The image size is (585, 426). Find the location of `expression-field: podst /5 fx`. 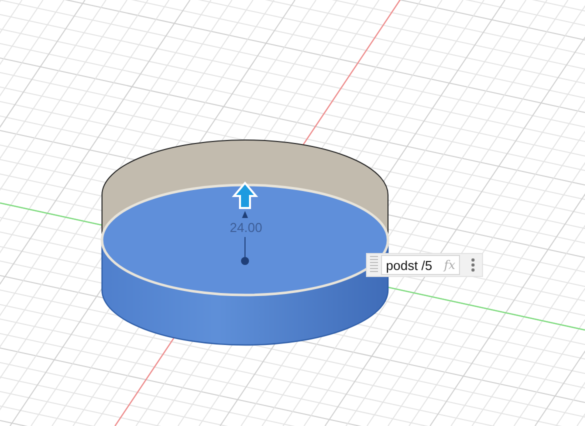

expression-field: podst /5 fx is located at coordinates (420, 265).